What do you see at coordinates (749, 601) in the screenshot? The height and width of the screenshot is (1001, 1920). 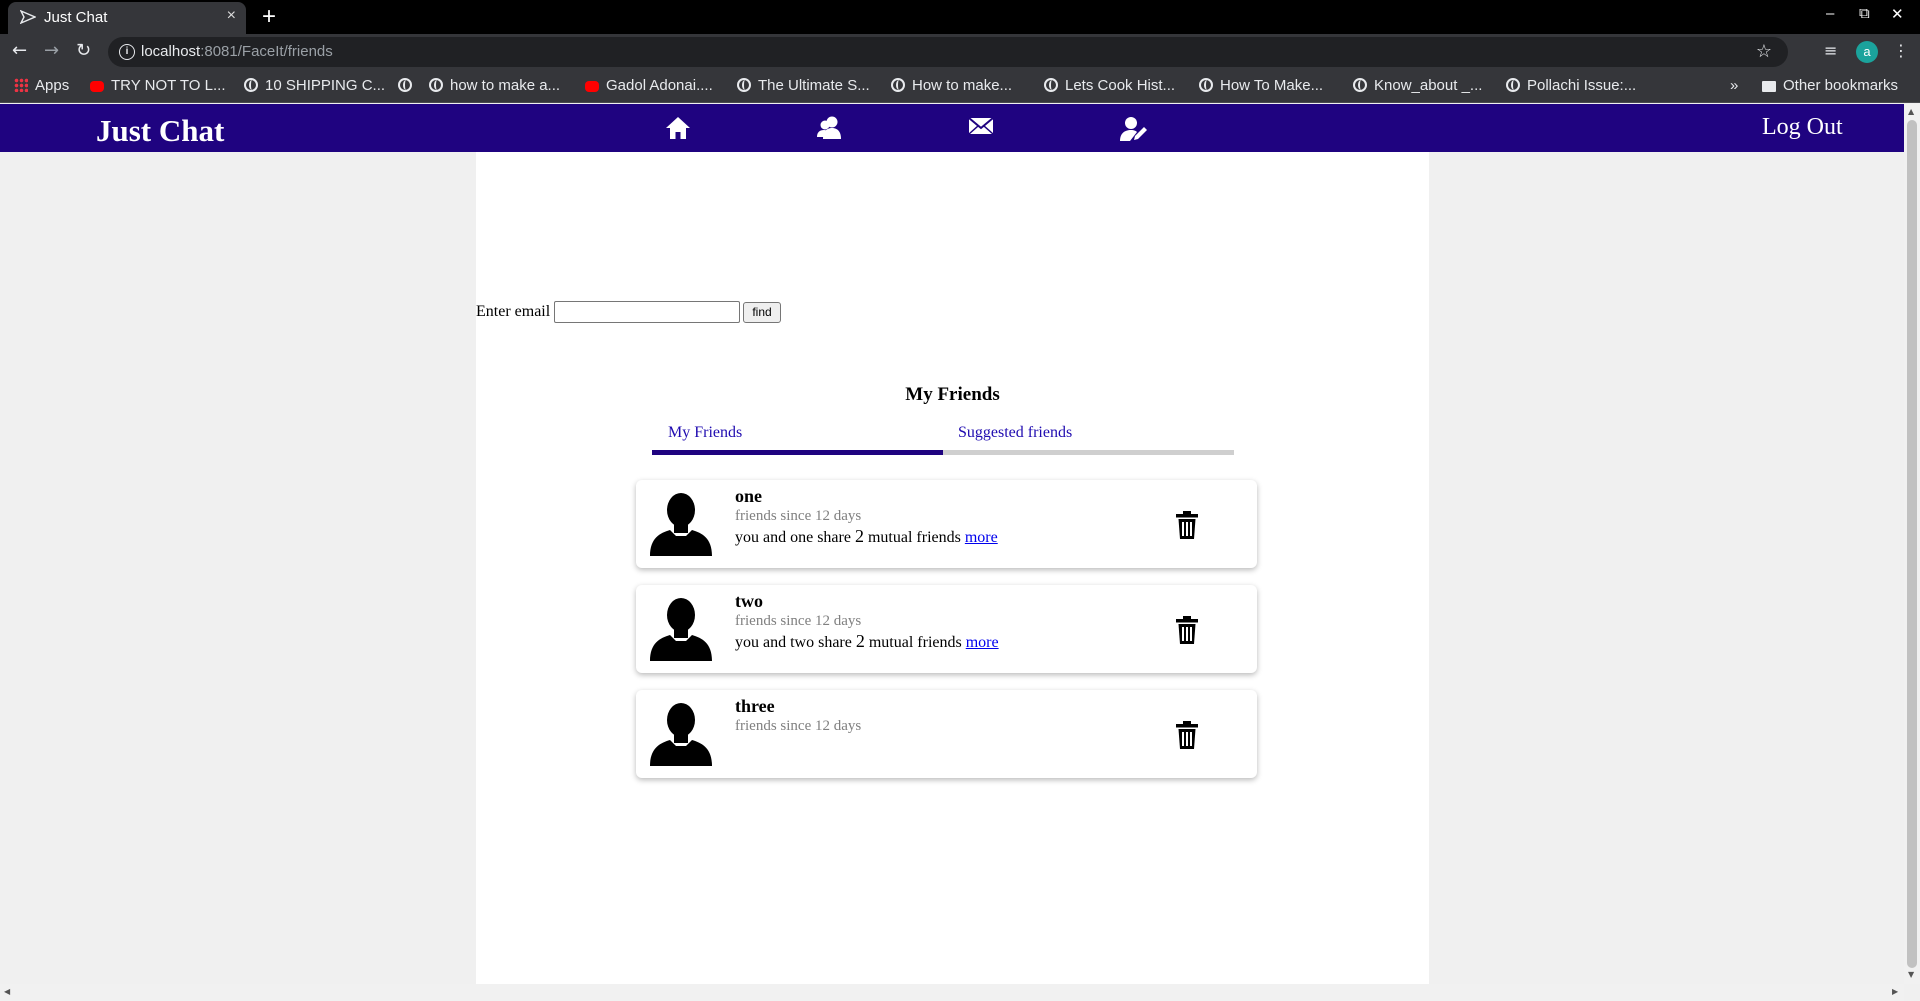 I see `friend-name: two` at bounding box center [749, 601].